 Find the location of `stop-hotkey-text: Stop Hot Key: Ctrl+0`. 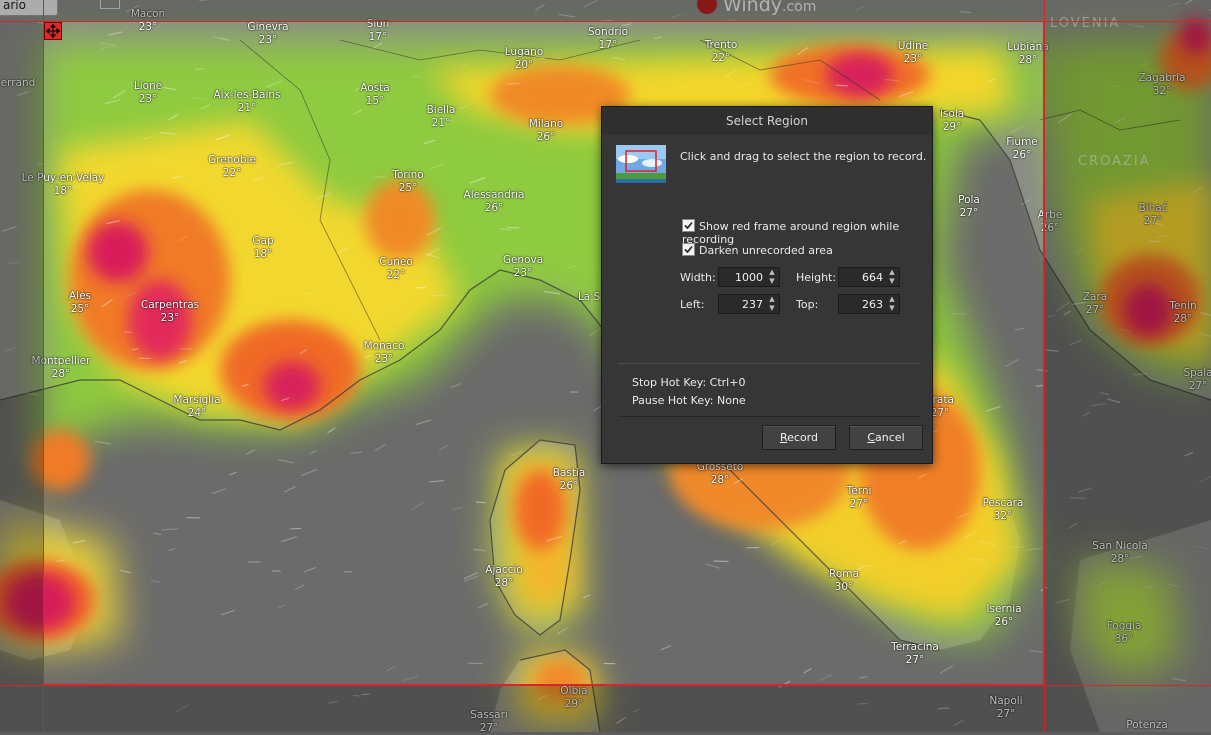

stop-hotkey-text: Stop Hot Key: Ctrl+0 is located at coordinates (688, 382).